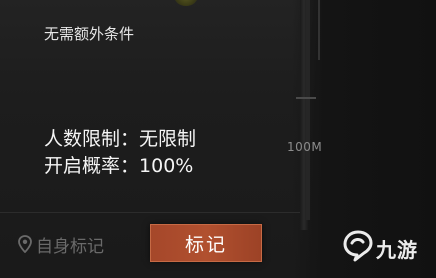 The height and width of the screenshot is (278, 436). Describe the element at coordinates (92, 139) in the screenshot. I see `player-limit-label: 人数限制：` at that location.